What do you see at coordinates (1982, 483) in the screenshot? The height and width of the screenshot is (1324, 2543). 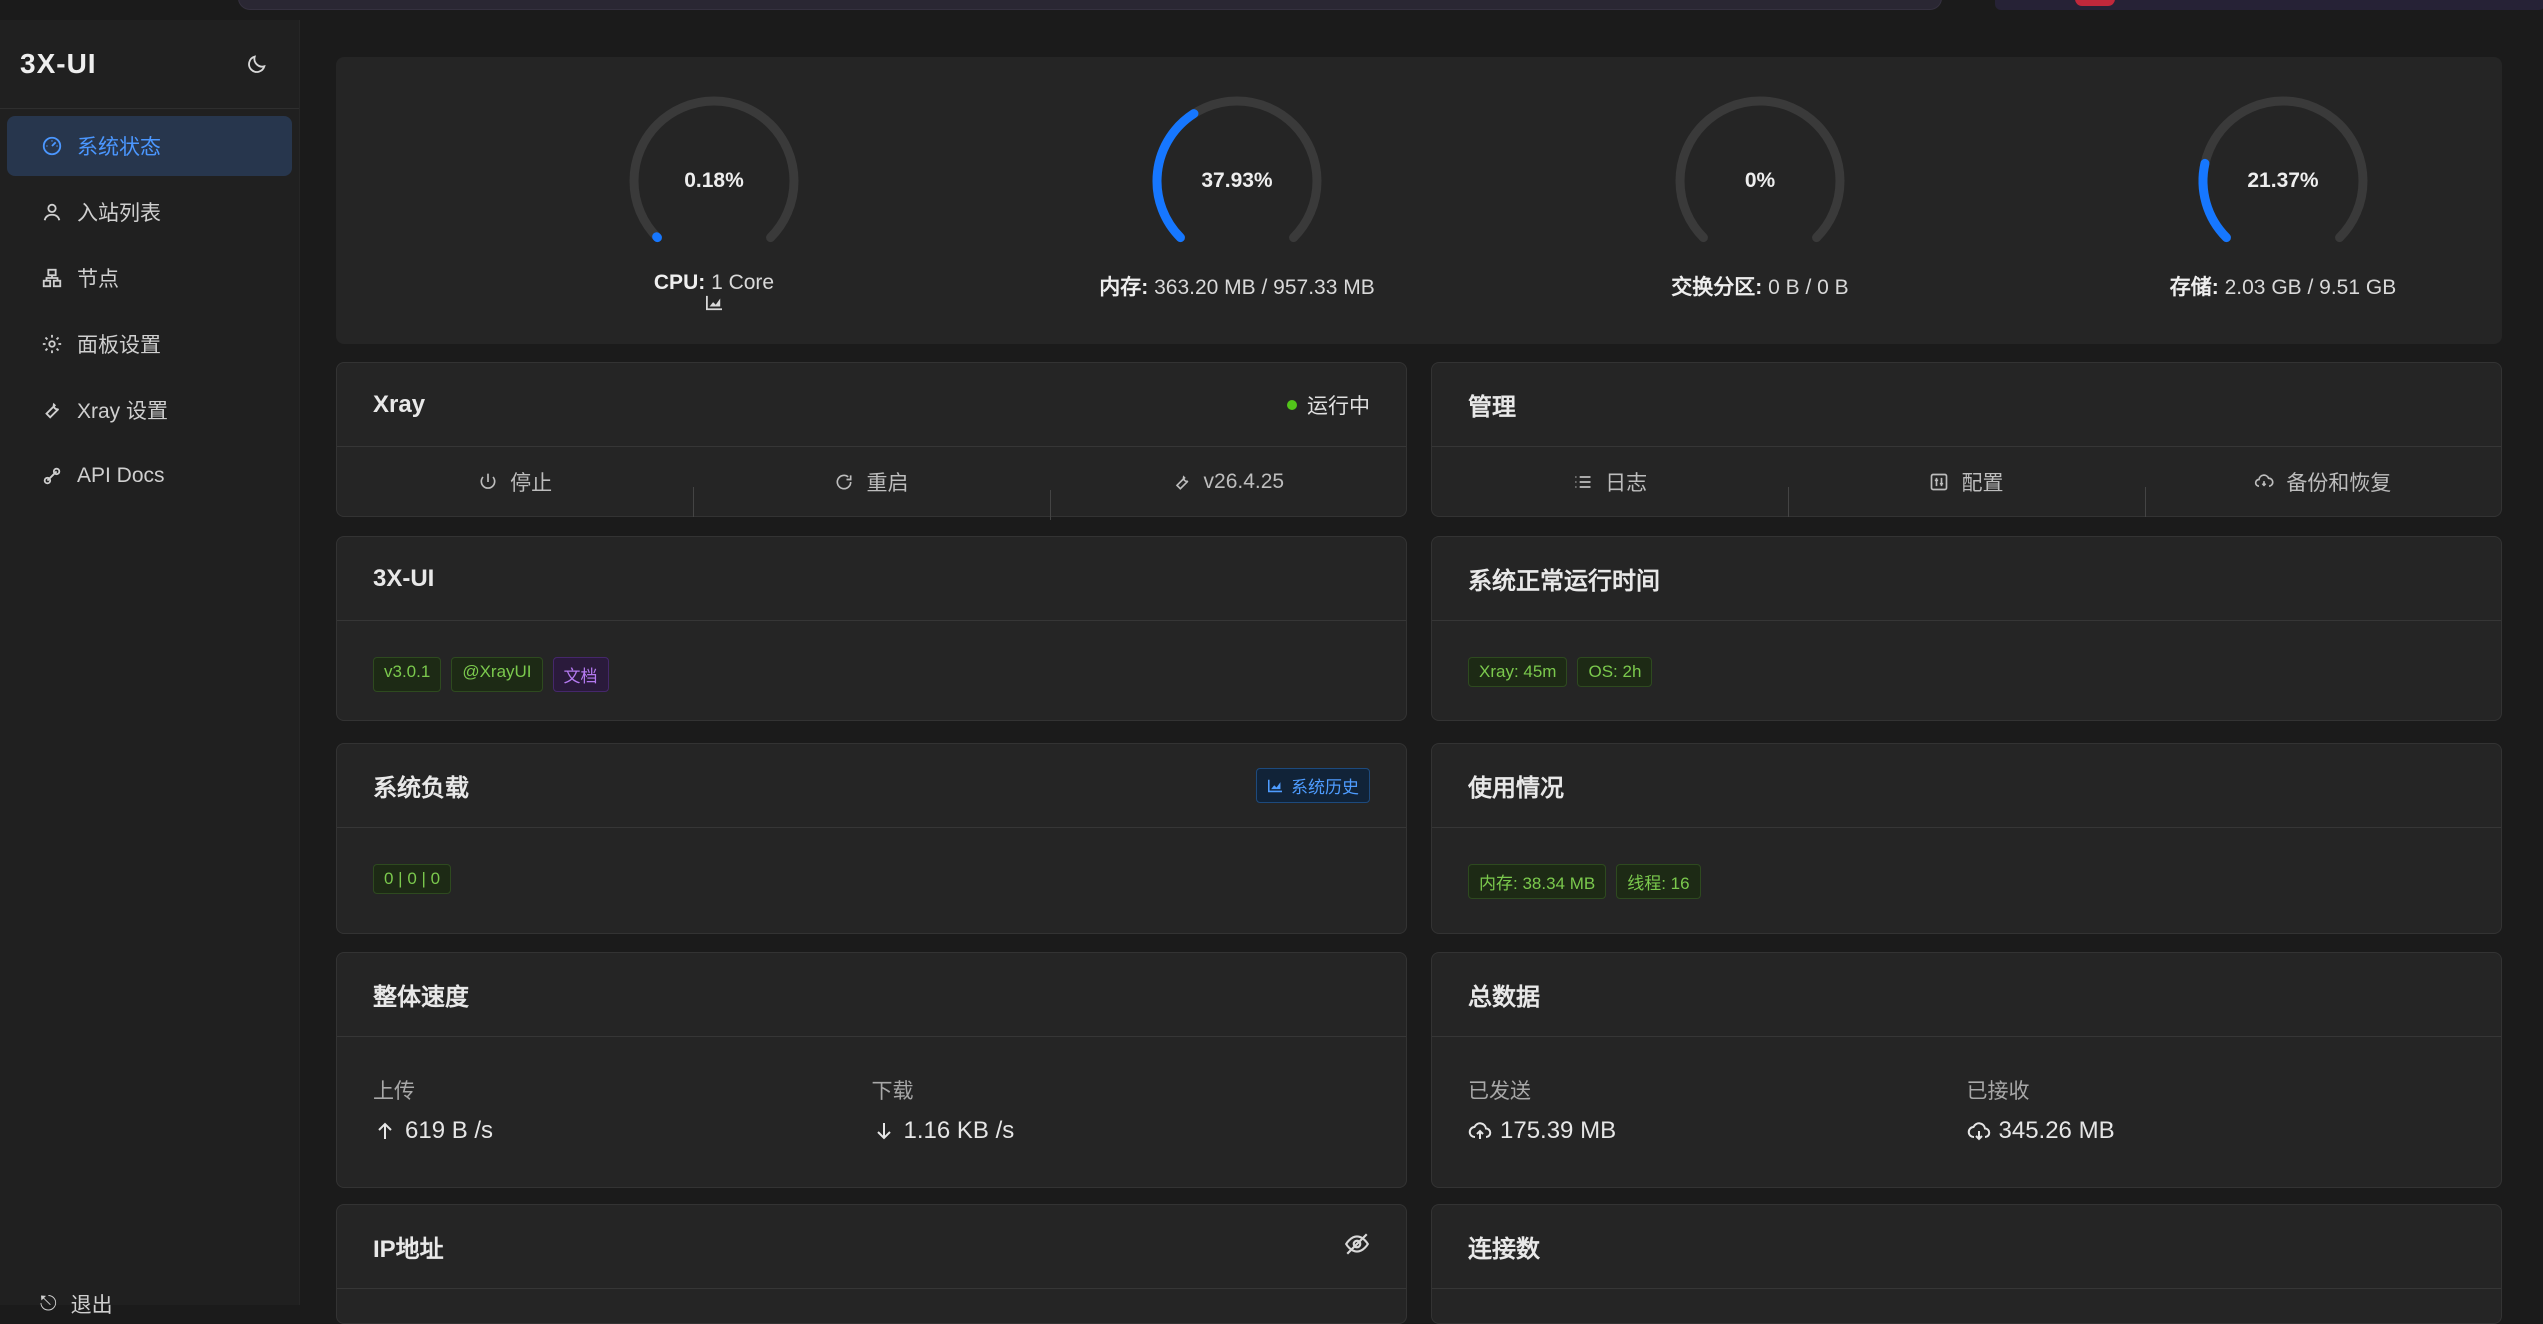 I see `config-label: 配置` at bounding box center [1982, 483].